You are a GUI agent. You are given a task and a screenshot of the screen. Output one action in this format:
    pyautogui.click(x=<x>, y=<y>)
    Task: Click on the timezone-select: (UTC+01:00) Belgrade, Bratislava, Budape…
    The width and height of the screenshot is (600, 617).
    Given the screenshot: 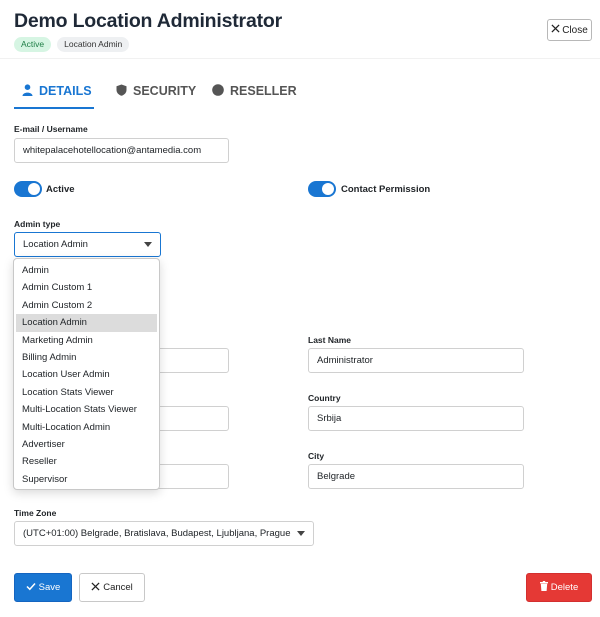 What is the action you would take?
    pyautogui.click(x=164, y=533)
    